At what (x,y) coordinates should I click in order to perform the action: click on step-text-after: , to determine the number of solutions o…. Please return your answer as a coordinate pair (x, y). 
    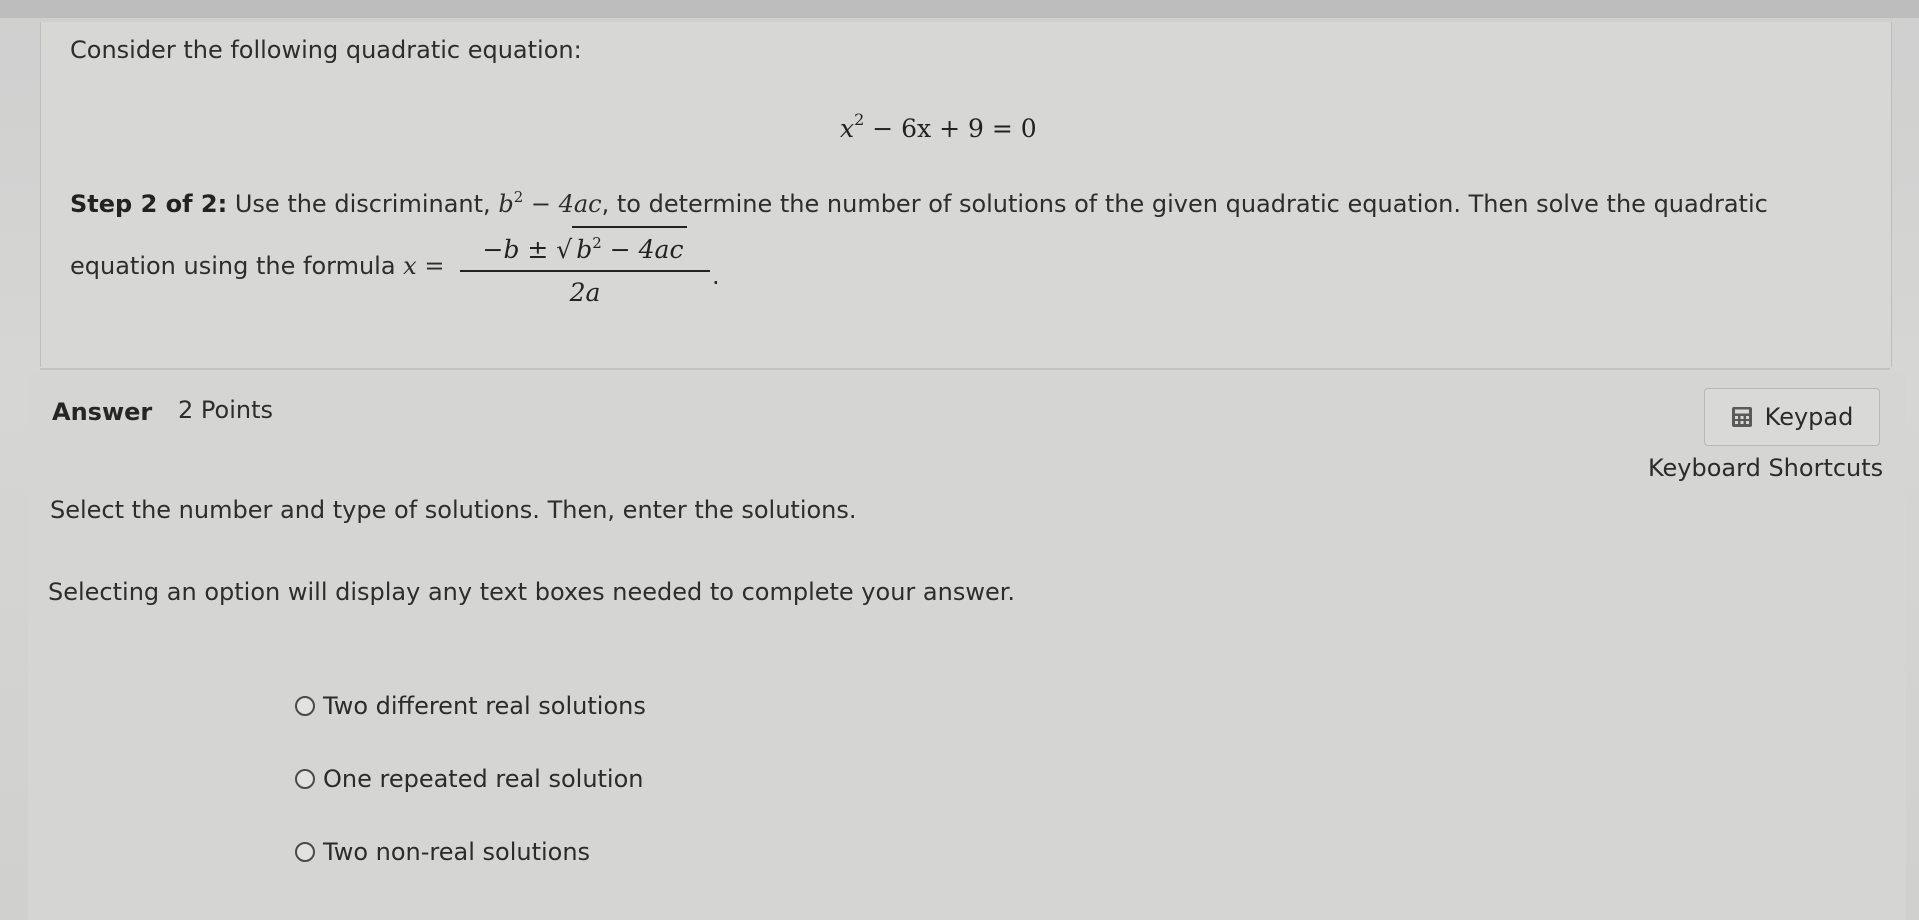
    Looking at the image, I should click on (1184, 204).